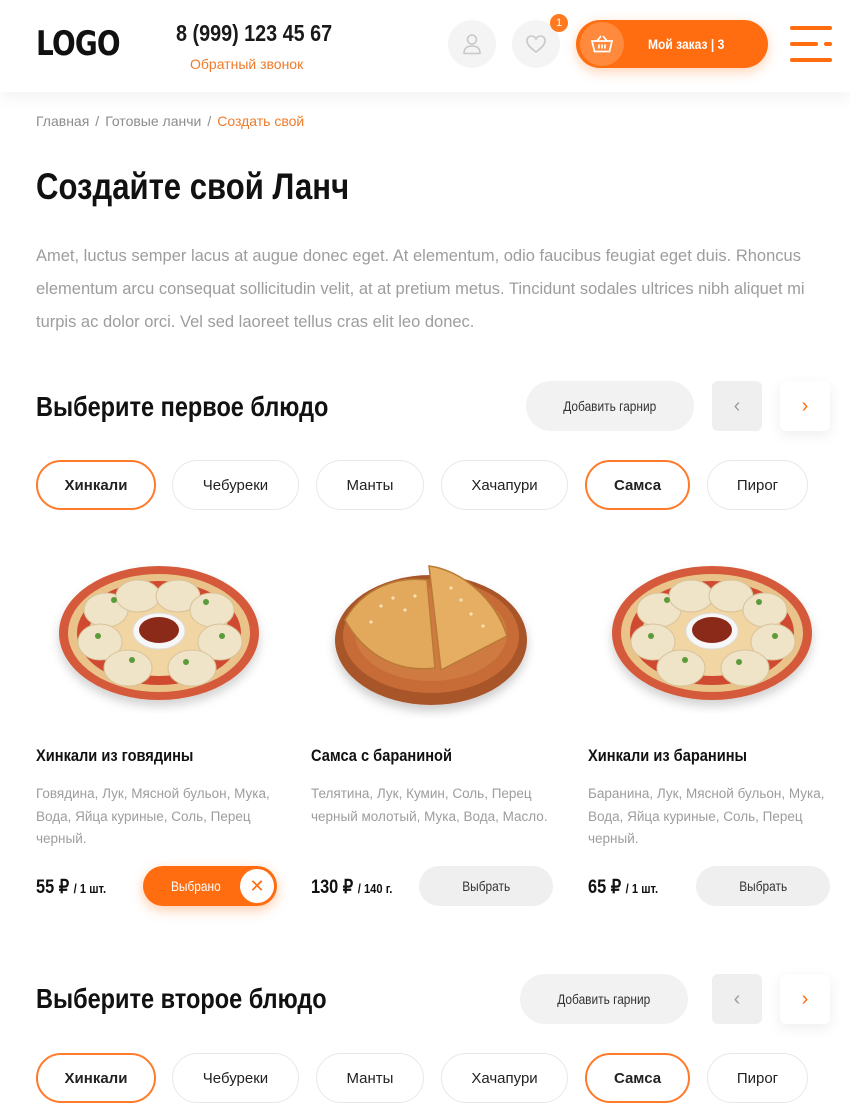 The image size is (850, 1117). I want to click on page-title: Создайте свой Ланч, so click(193, 186).